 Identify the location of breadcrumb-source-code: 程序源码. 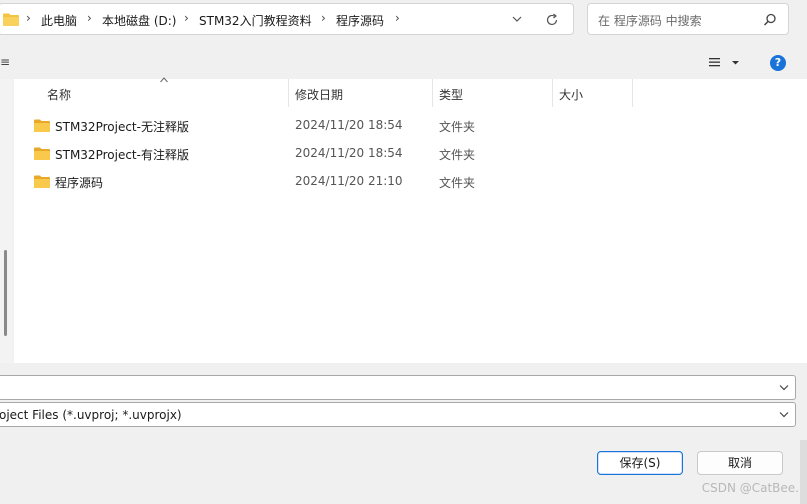
(360, 20).